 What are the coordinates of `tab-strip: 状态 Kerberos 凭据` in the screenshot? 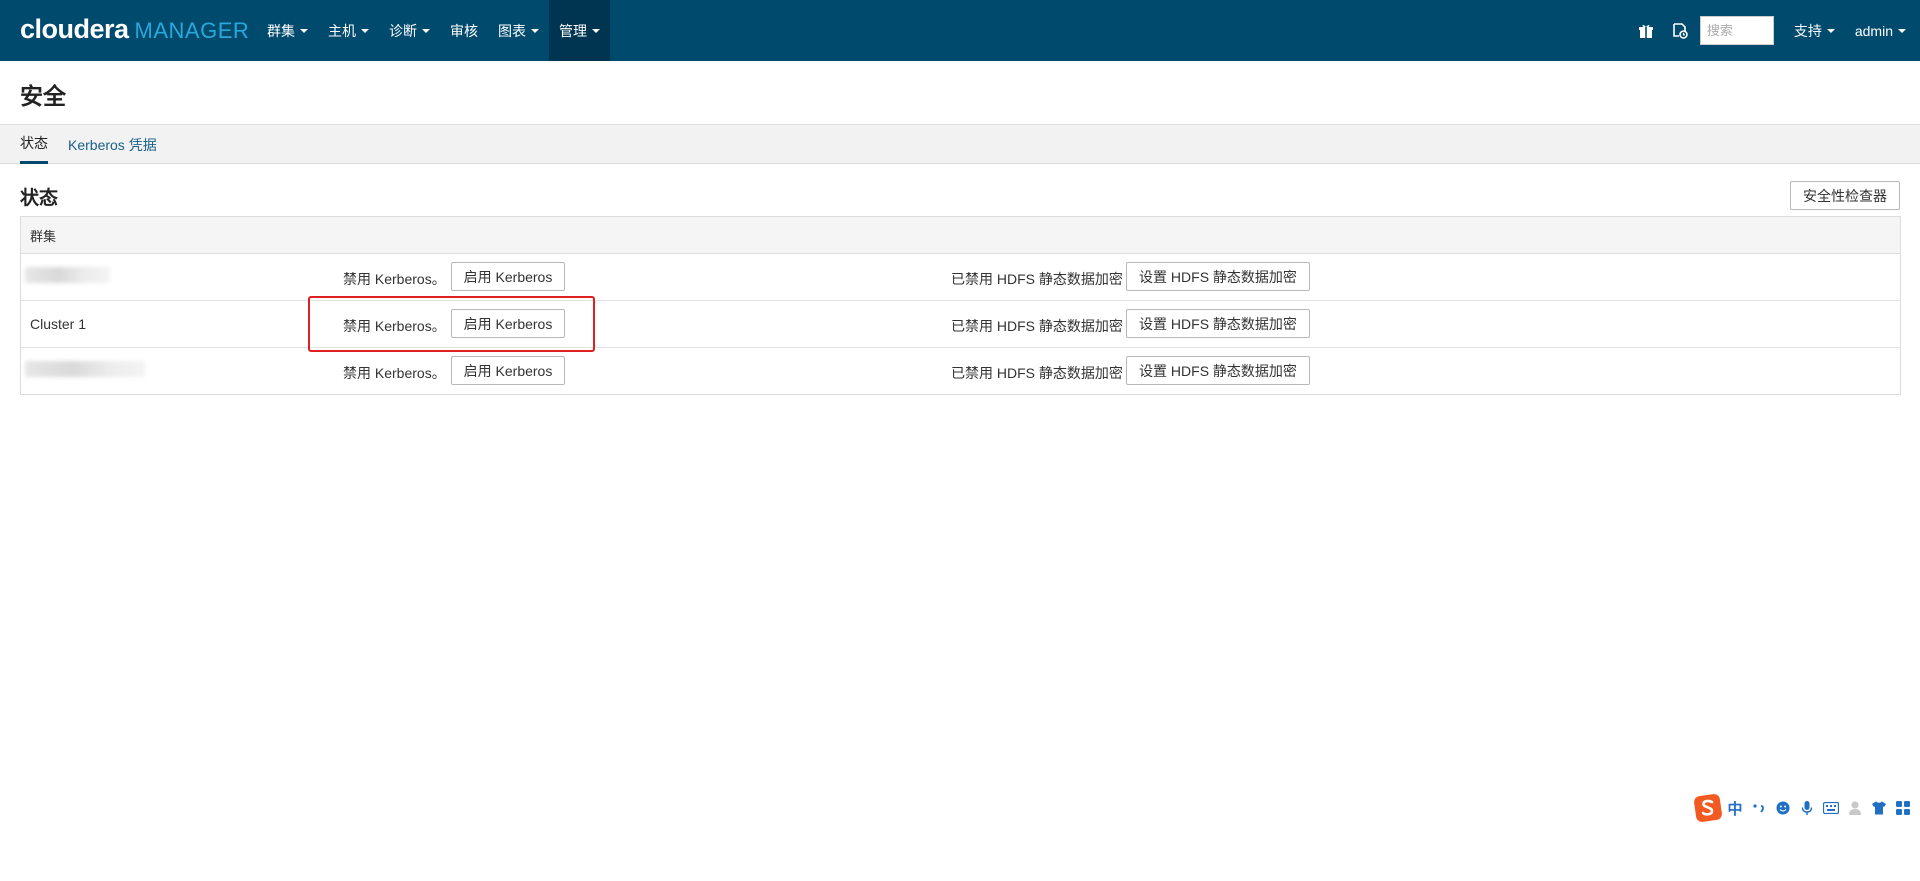 It's located at (960, 144).